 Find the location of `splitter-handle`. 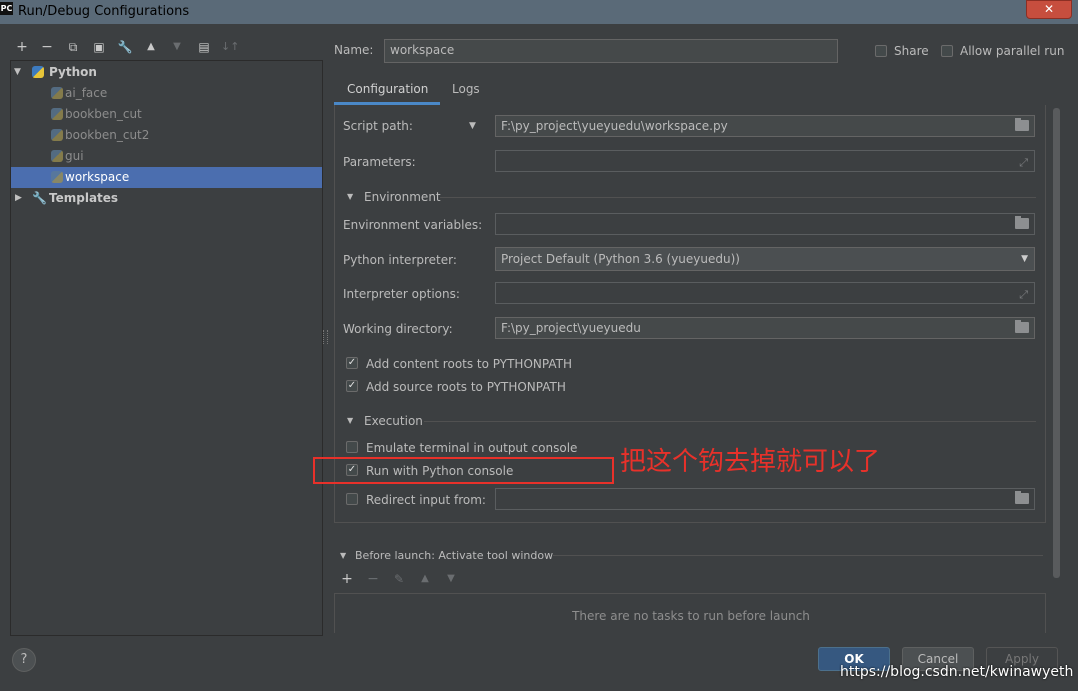

splitter-handle is located at coordinates (325, 337).